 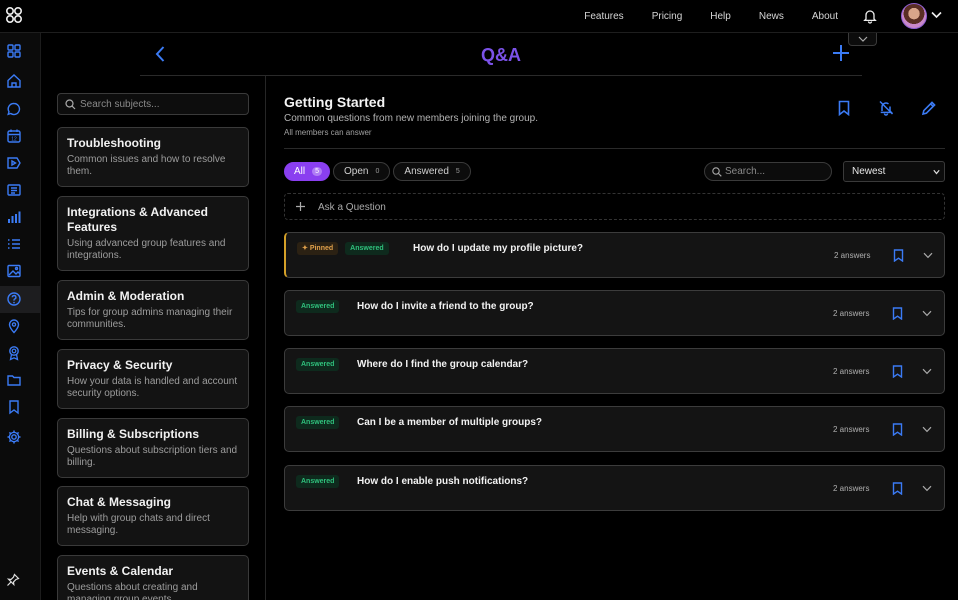 What do you see at coordinates (771, 16) in the screenshot?
I see `nav-link-news: News` at bounding box center [771, 16].